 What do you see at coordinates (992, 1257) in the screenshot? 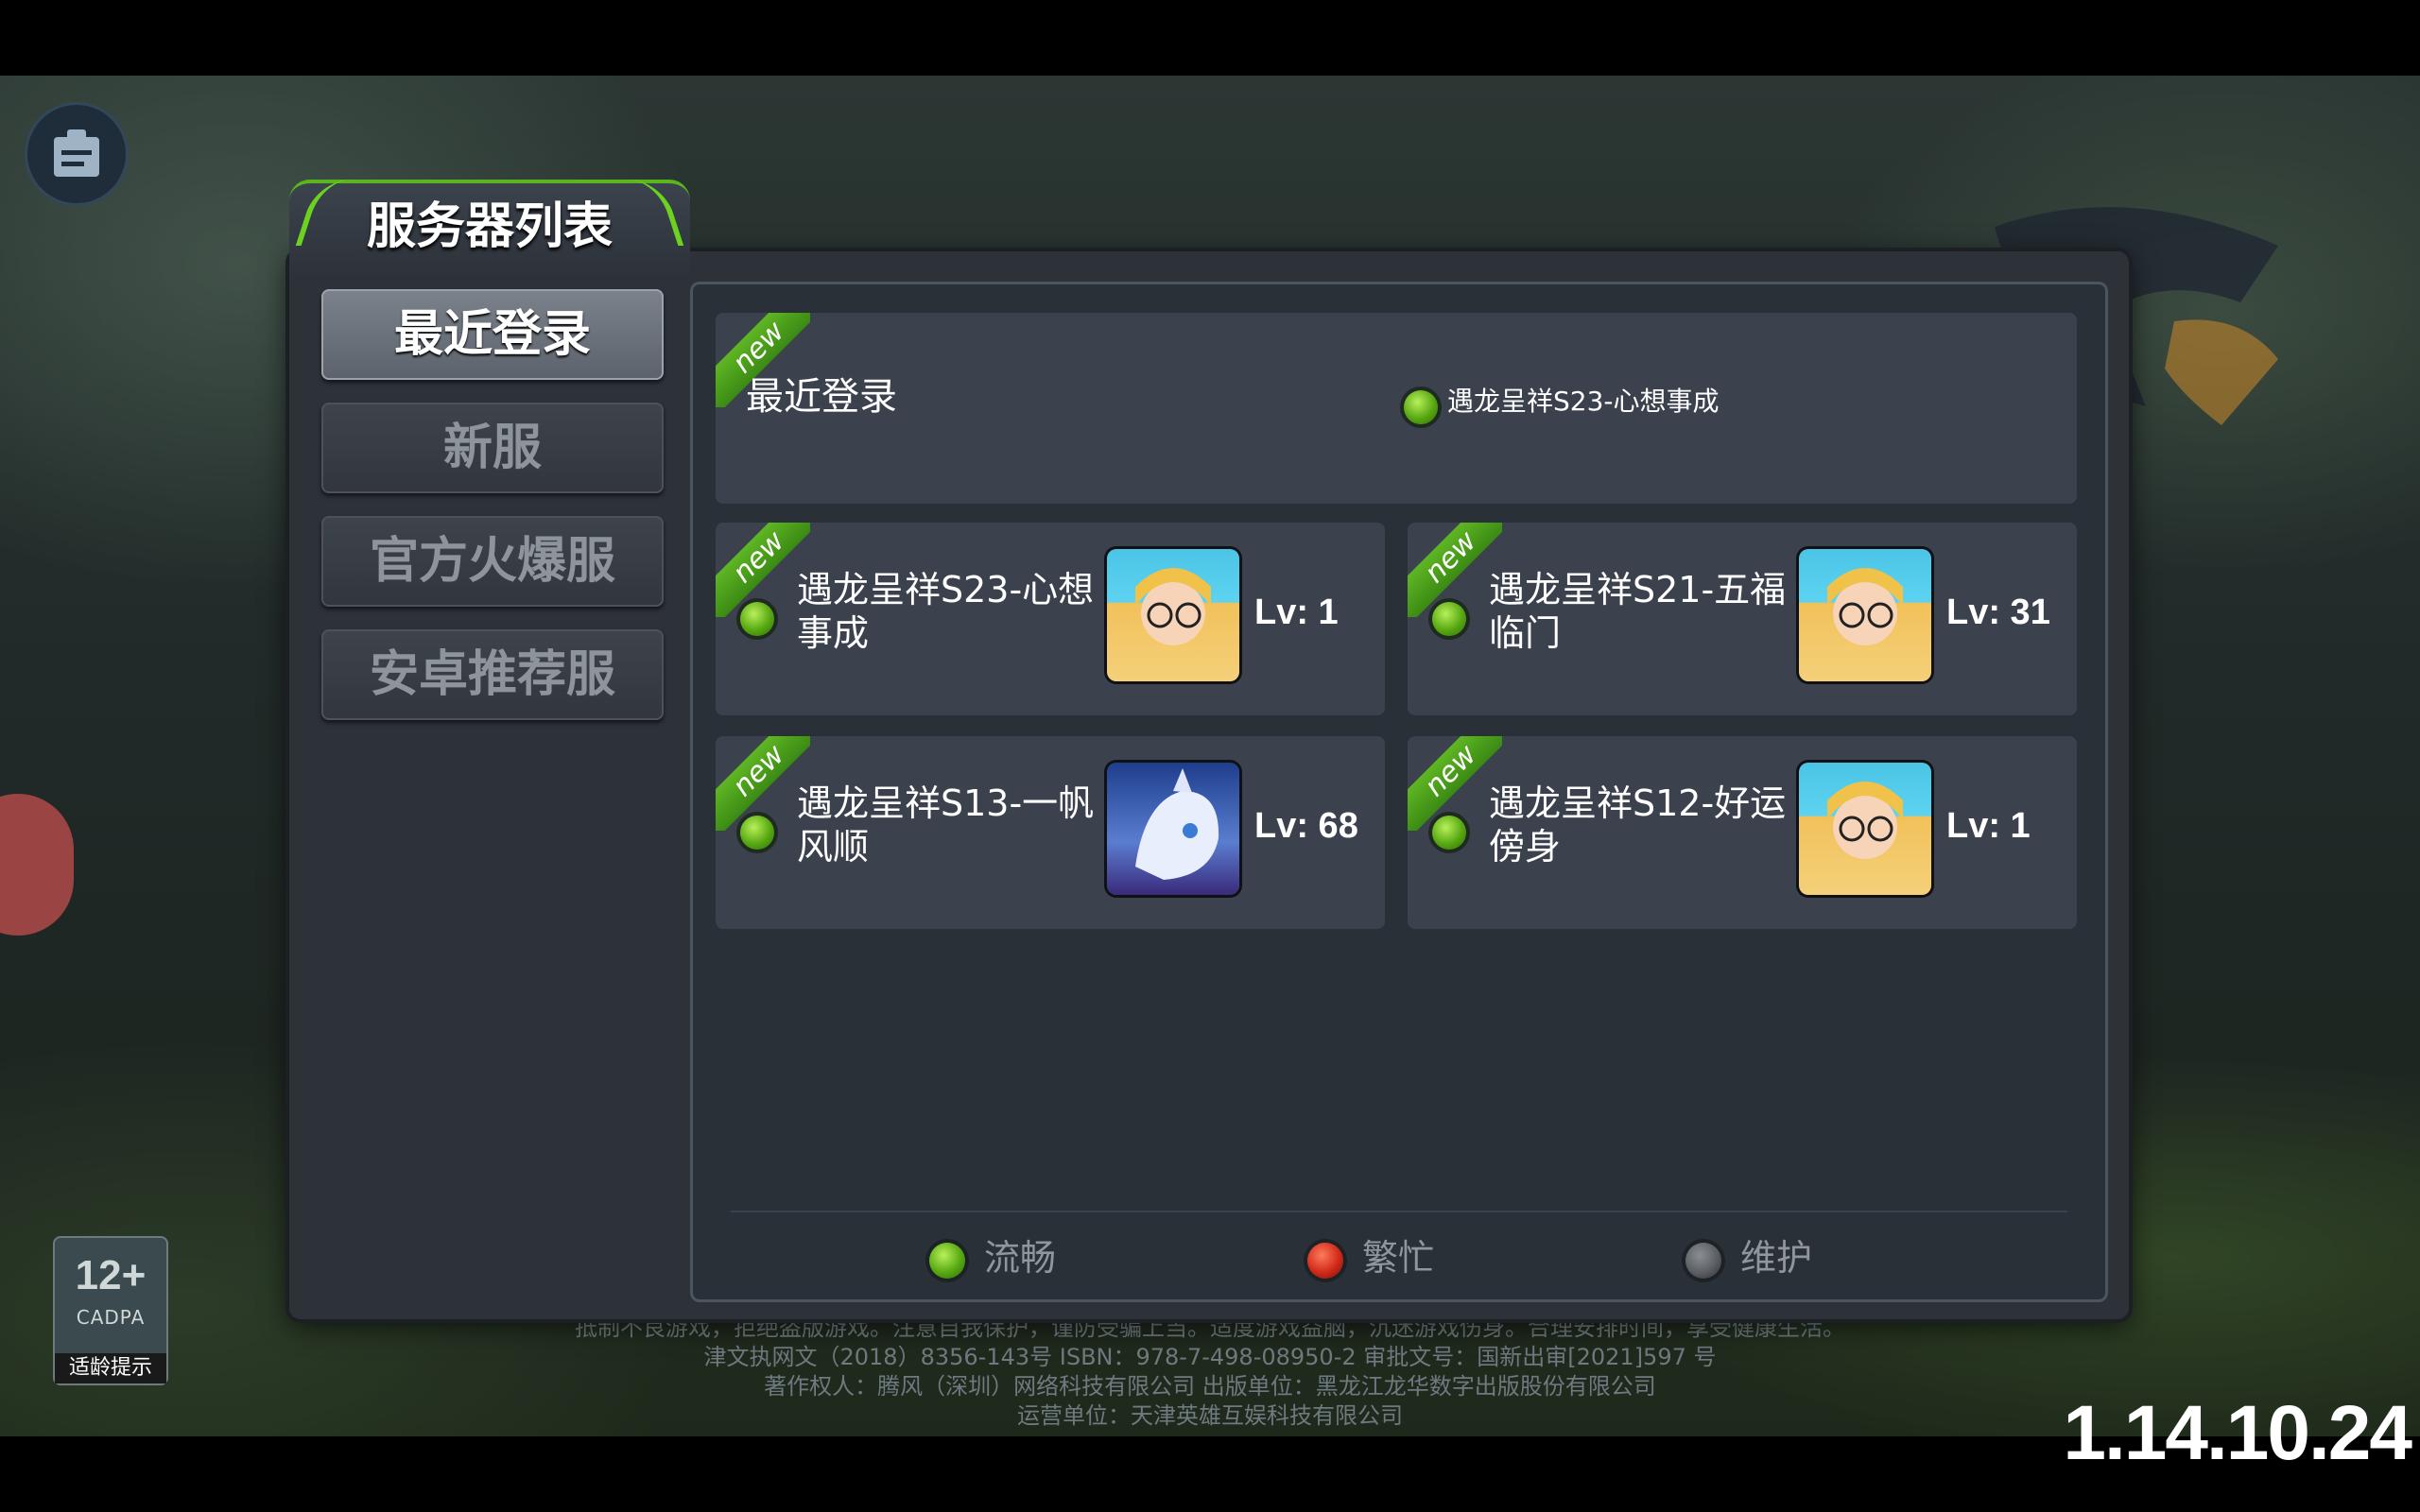
I see `legend-smooth: 流畅` at bounding box center [992, 1257].